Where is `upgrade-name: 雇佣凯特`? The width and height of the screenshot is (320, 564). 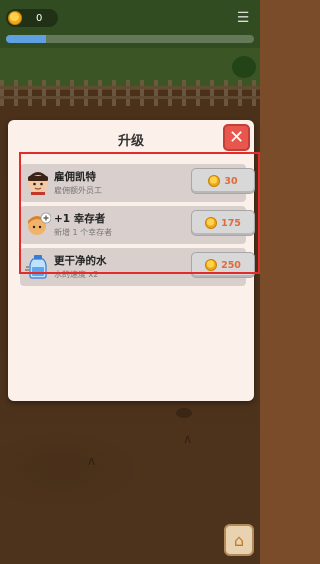
upgrade-name: 雇佣凯特 is located at coordinates (75, 177).